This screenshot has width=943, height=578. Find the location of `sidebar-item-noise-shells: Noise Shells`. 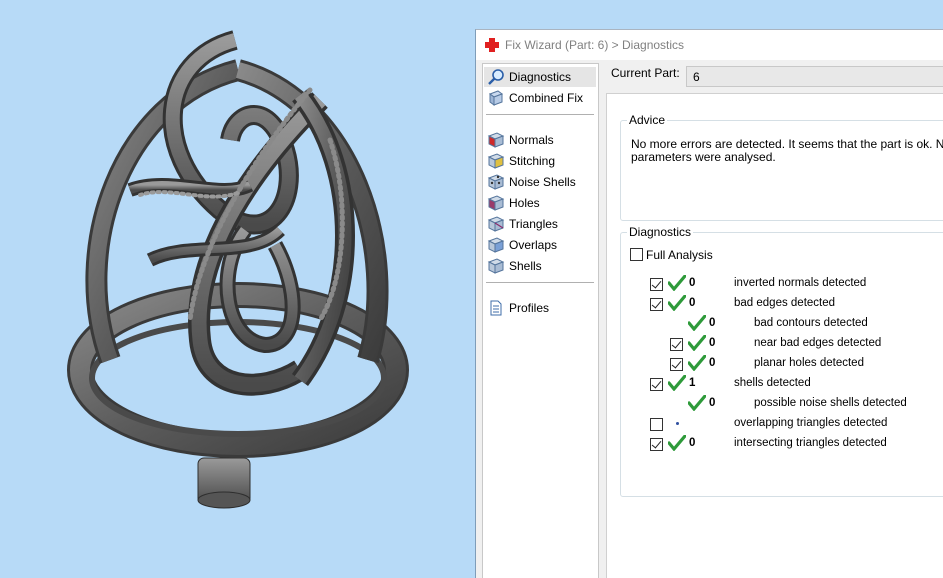

sidebar-item-noise-shells: Noise Shells is located at coordinates (540, 182).